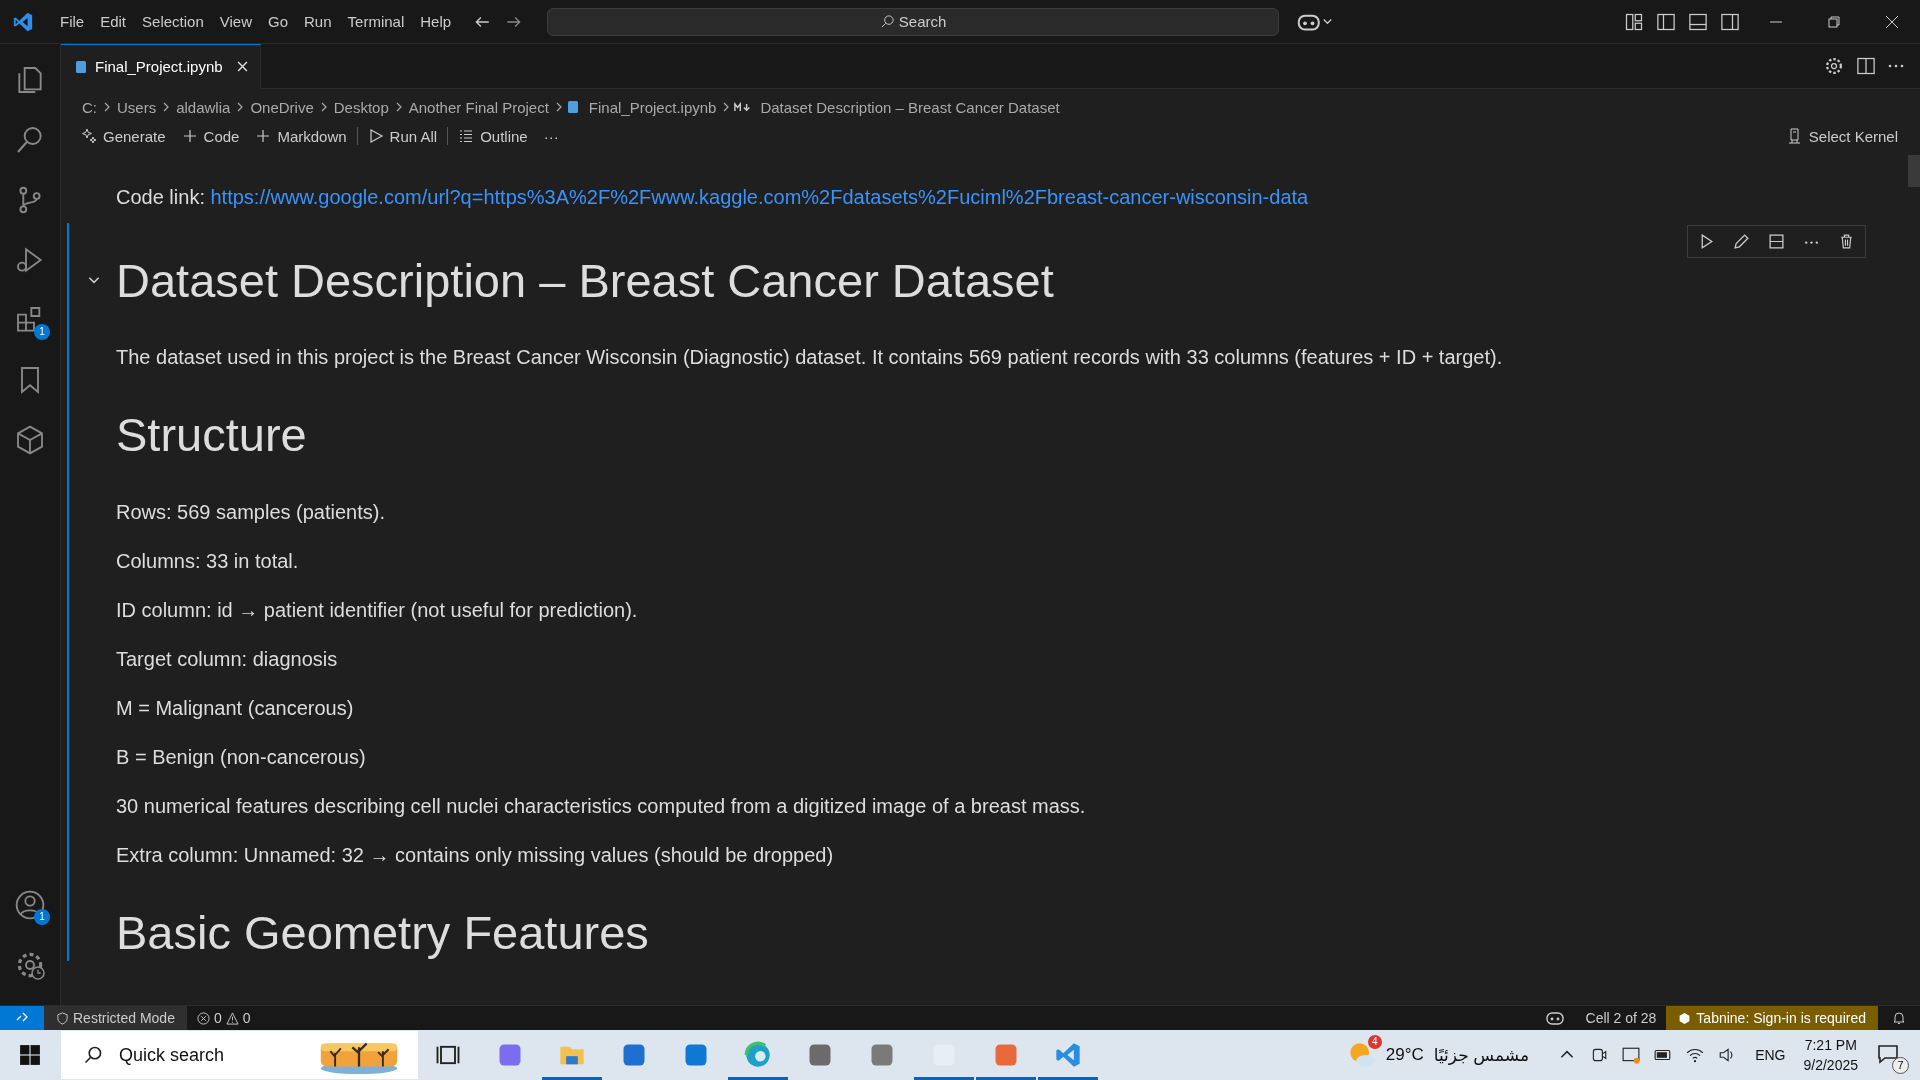  What do you see at coordinates (137, 107) in the screenshot?
I see `breadcrumb-item: Users` at bounding box center [137, 107].